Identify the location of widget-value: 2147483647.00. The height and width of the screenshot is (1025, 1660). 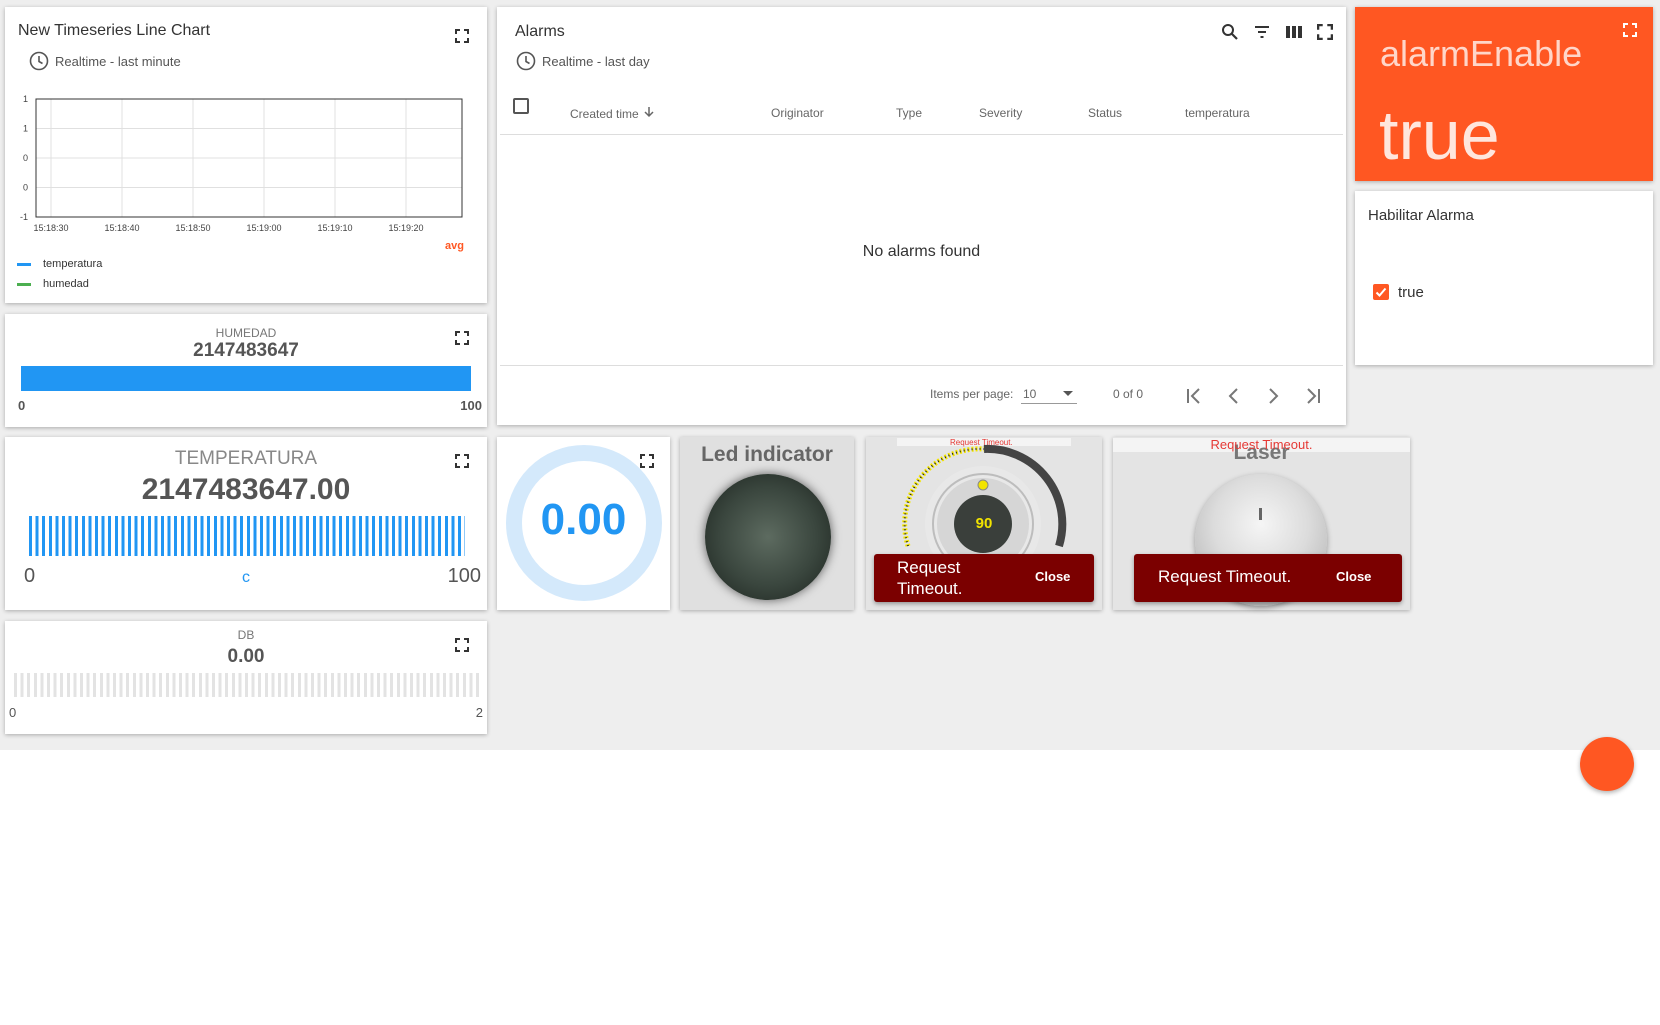
(246, 489).